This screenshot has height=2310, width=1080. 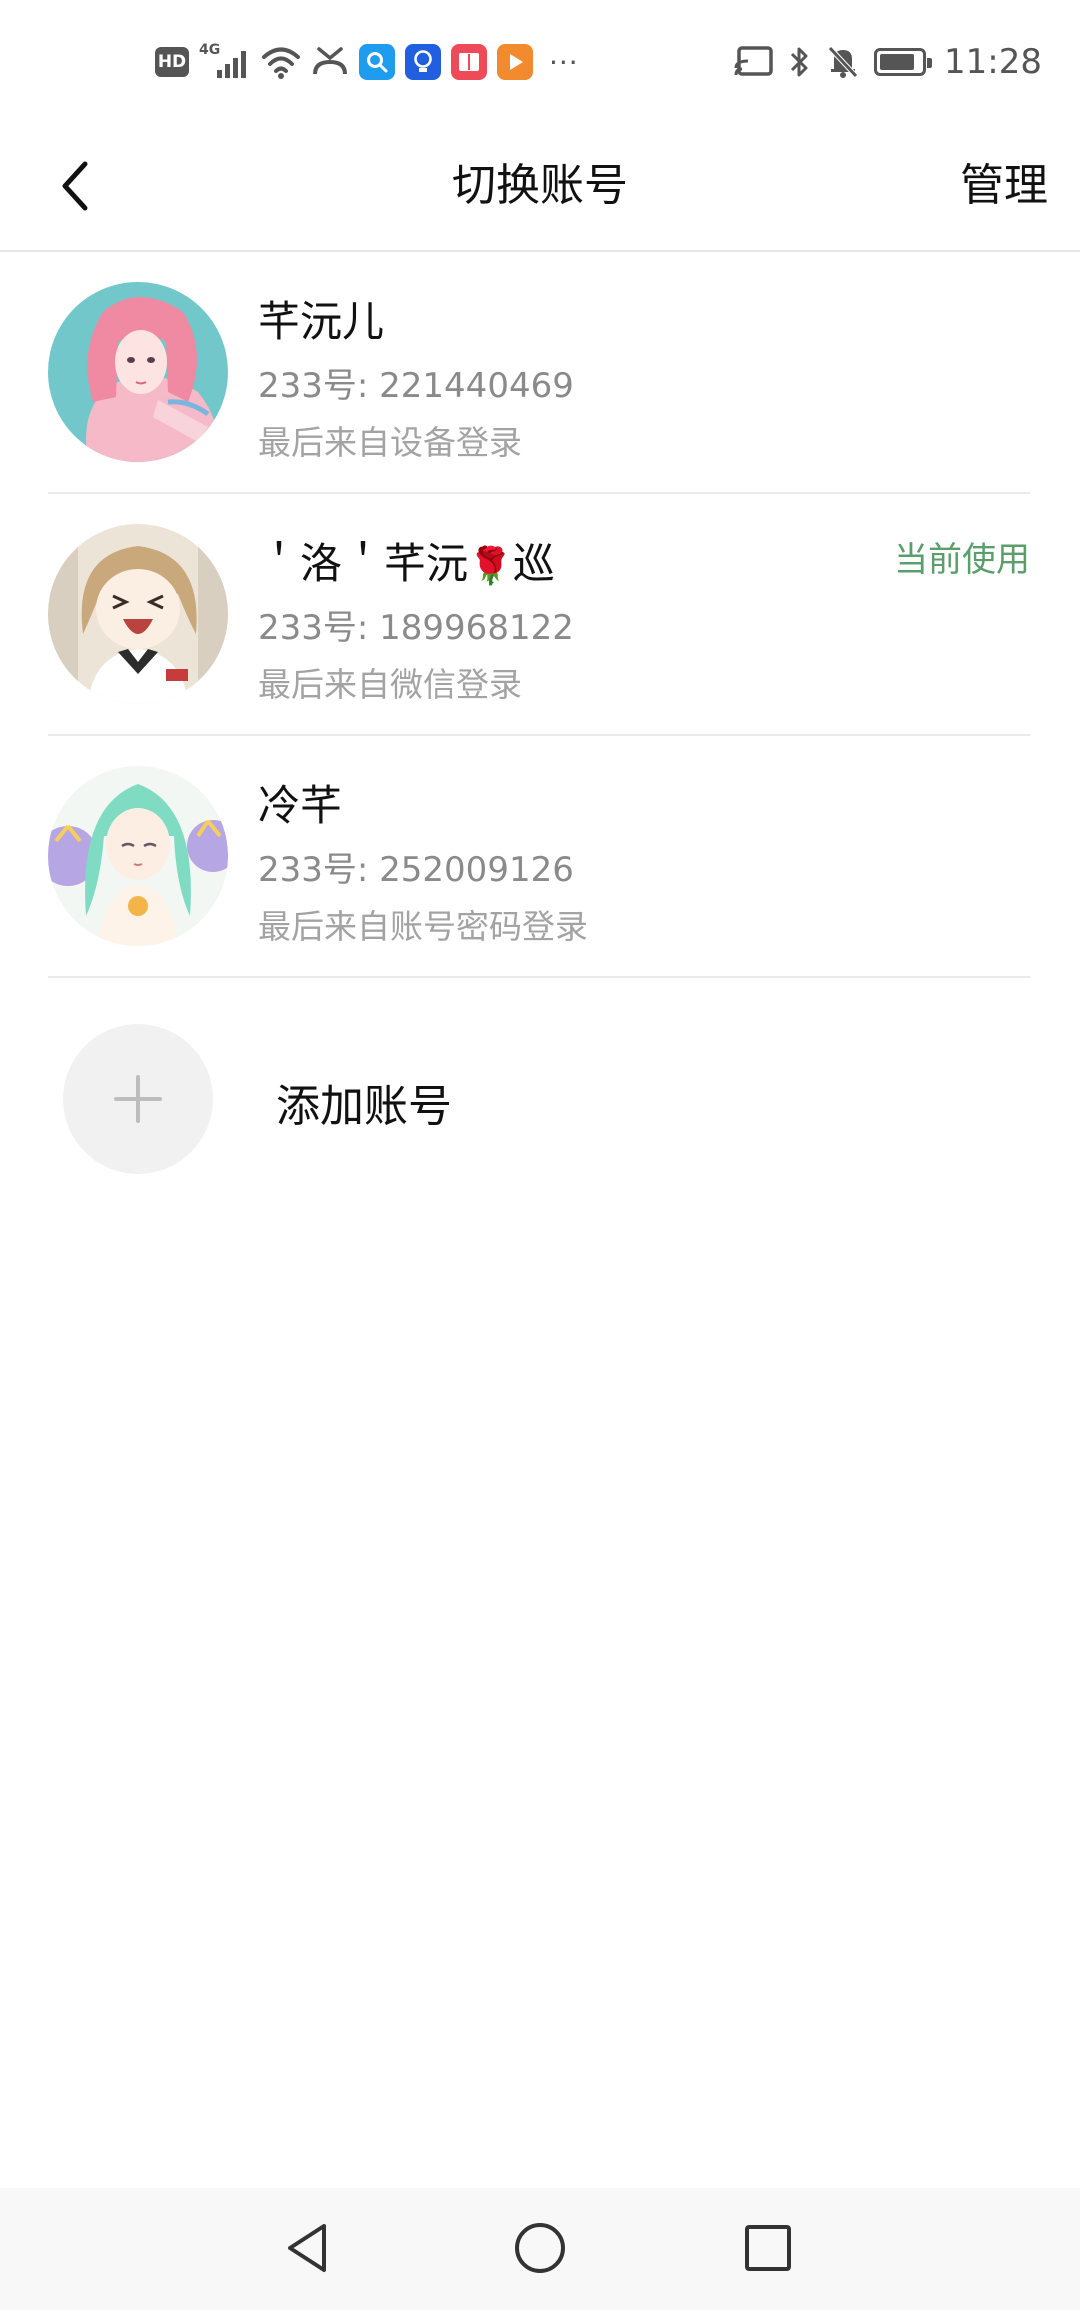 I want to click on add-account-label: 添加账号, so click(x=364, y=1106).